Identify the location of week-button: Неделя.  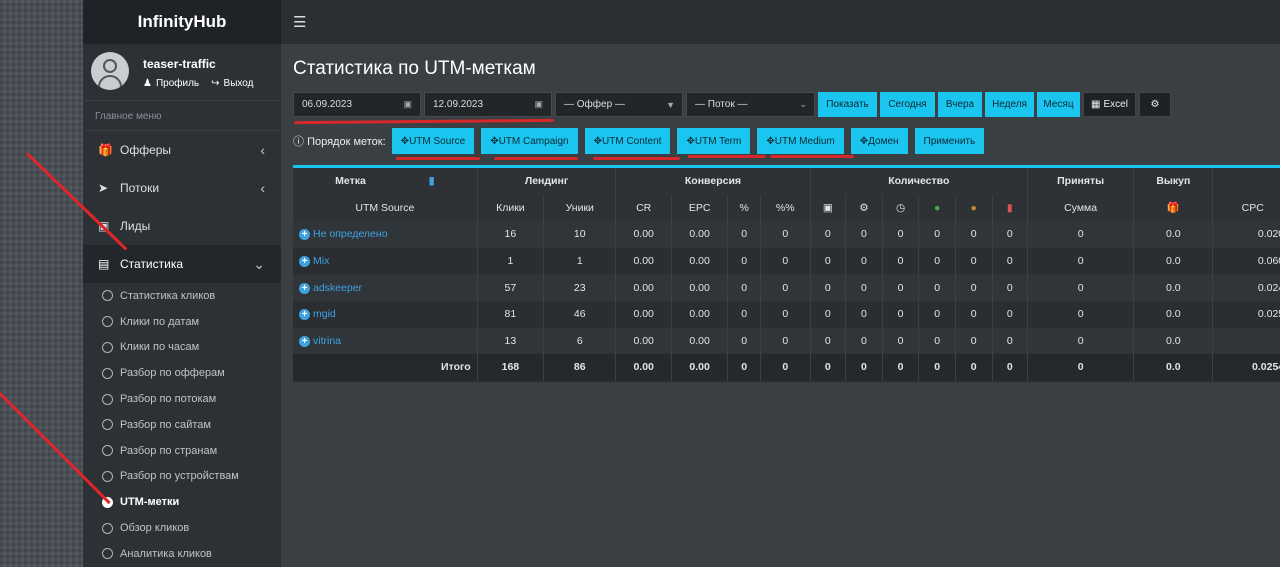
(1009, 104).